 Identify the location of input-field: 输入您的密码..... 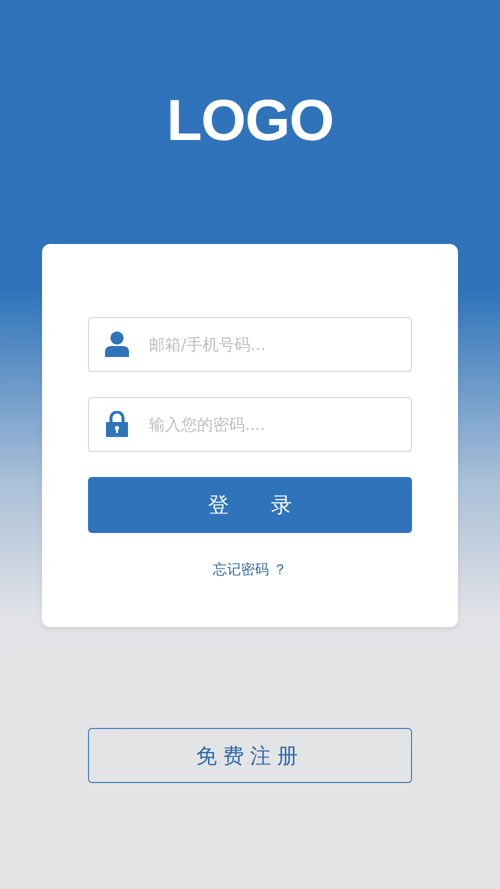
(250, 424).